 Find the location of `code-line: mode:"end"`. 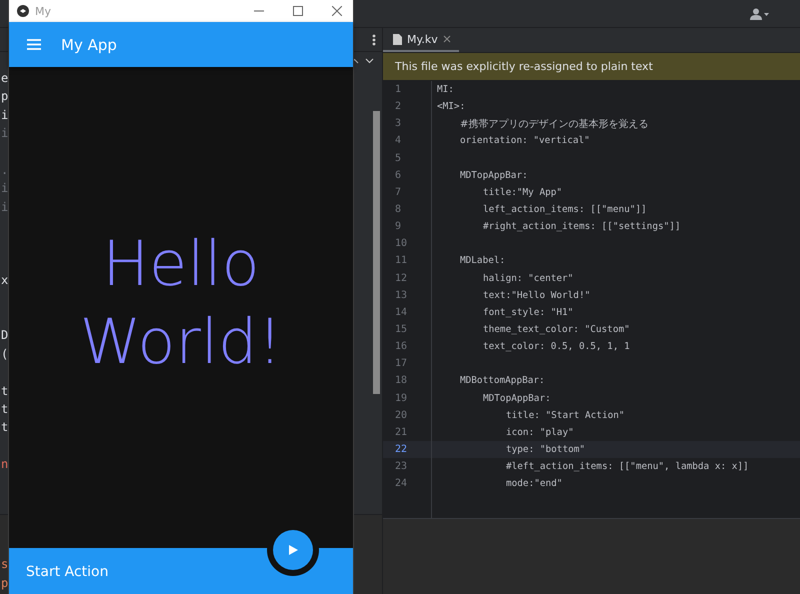

code-line: mode:"end" is located at coordinates (534, 484).